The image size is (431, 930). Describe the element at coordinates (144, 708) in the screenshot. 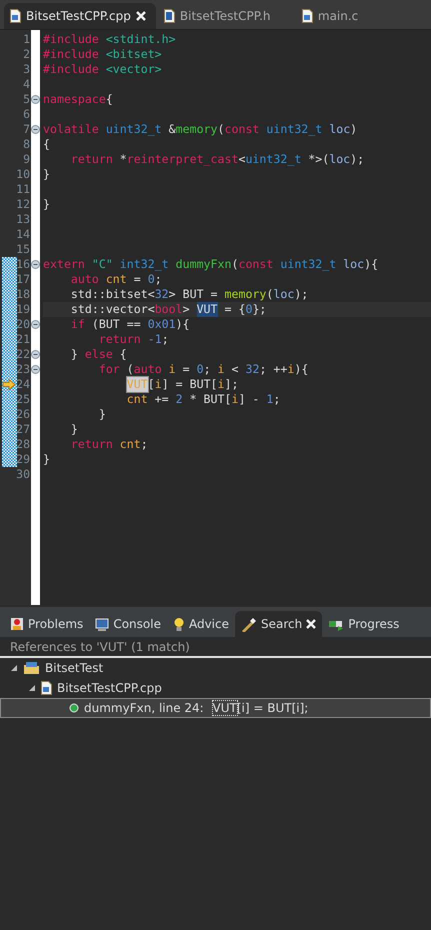

I see `match-location: dummyFxn, line 24:` at that location.